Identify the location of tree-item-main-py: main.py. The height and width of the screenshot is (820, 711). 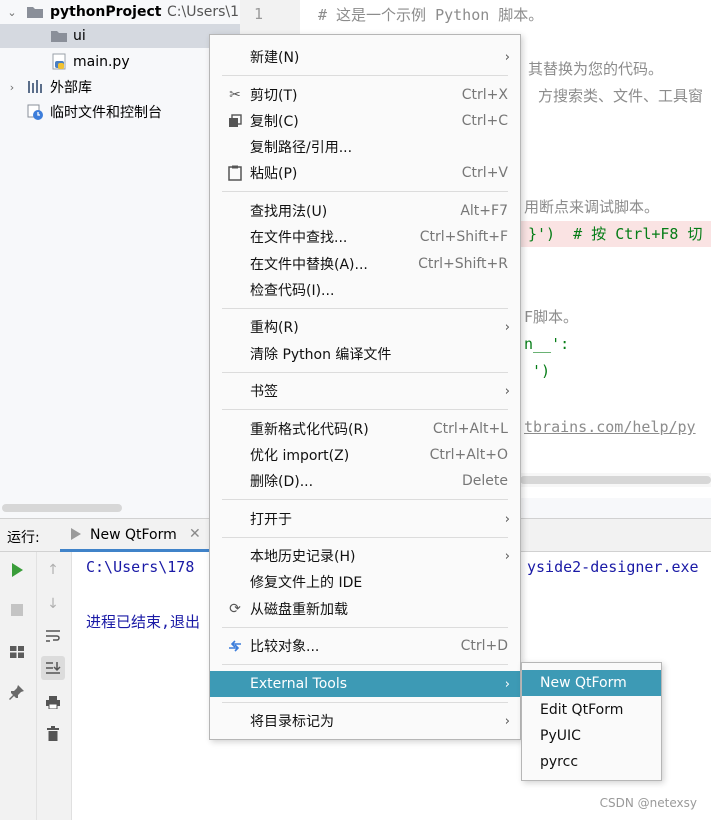
(120, 62).